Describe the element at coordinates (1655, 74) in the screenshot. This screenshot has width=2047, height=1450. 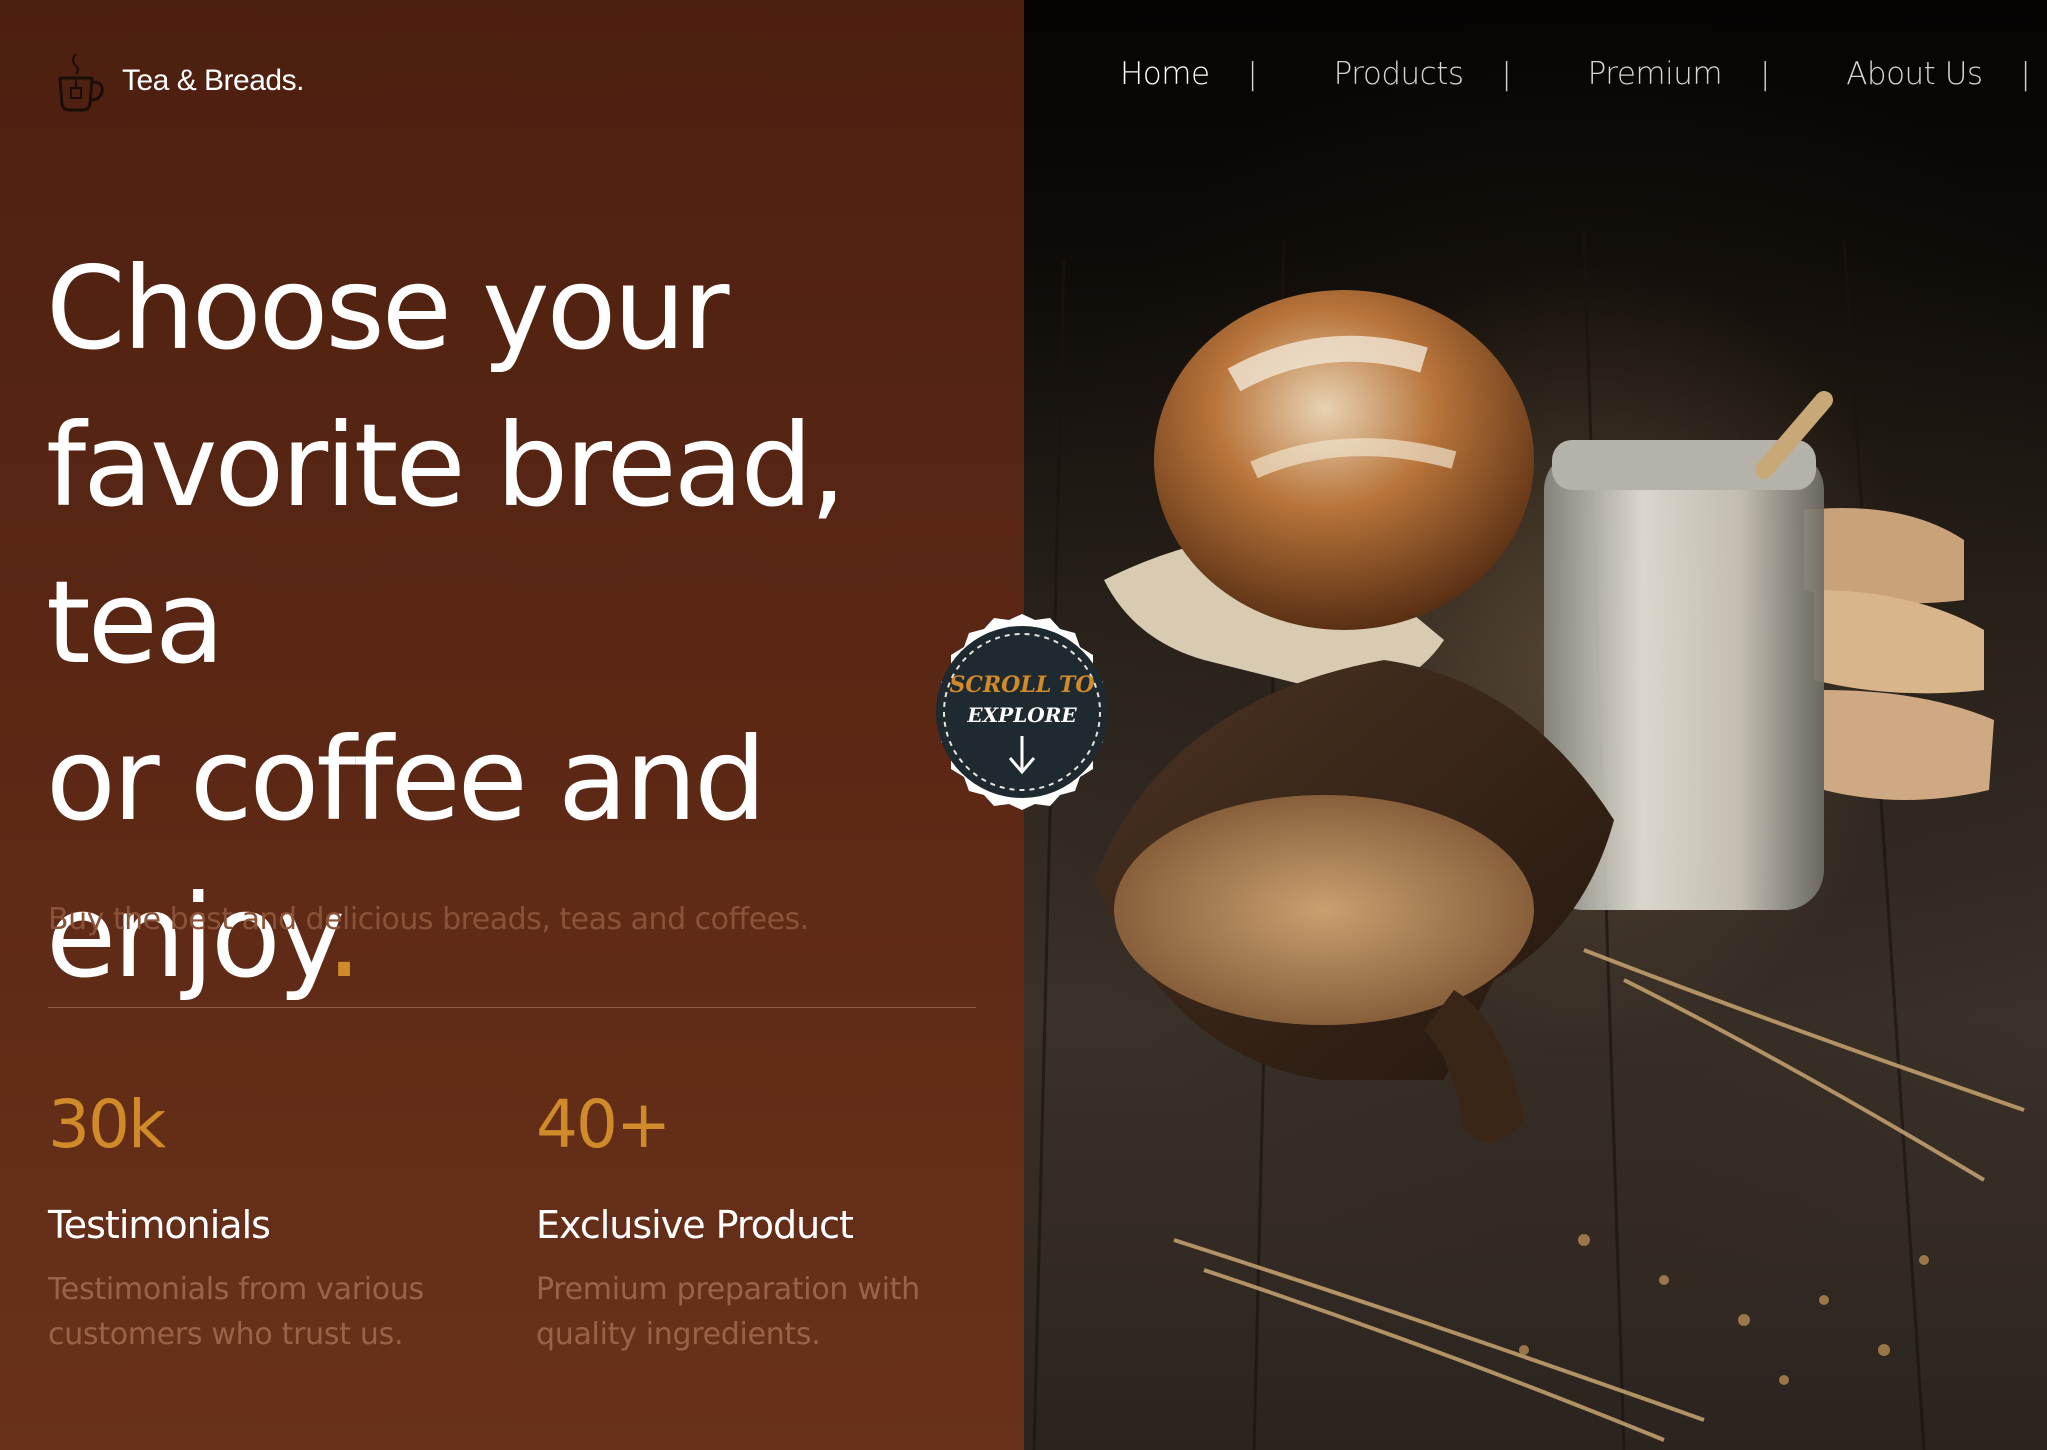
I see `nav-premium: Premium` at that location.